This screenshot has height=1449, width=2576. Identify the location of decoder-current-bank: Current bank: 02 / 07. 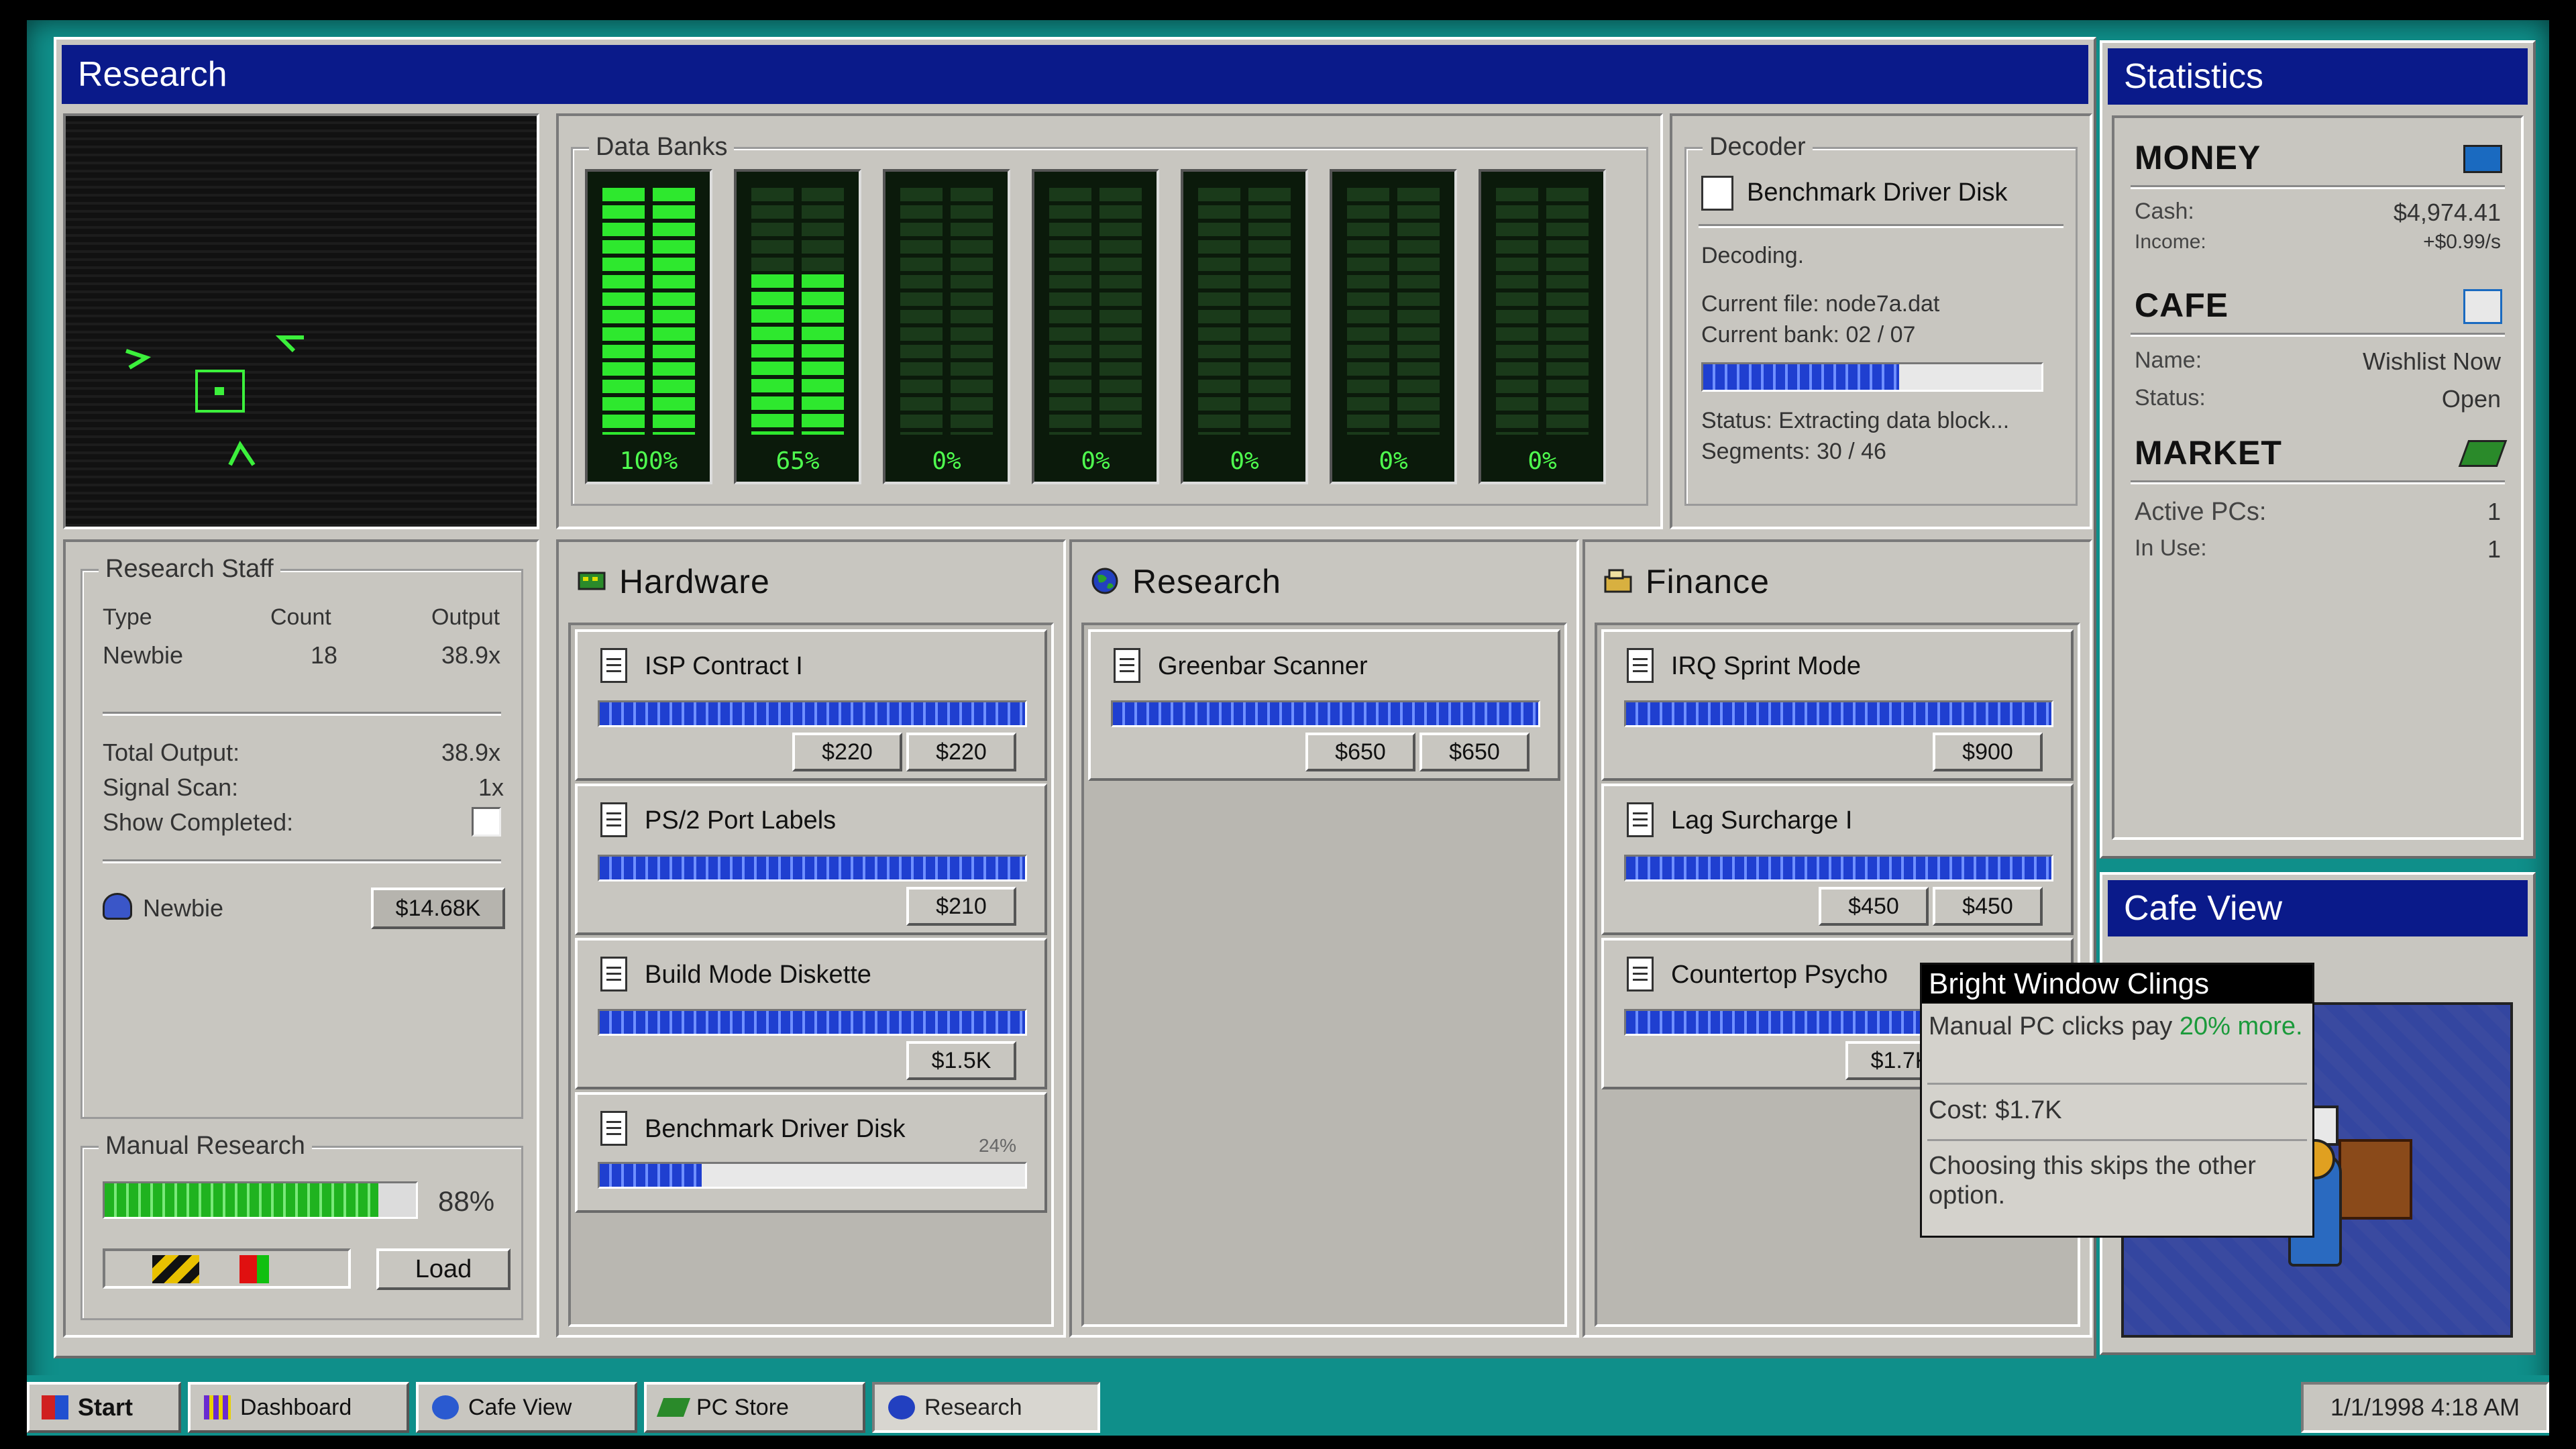
(1808, 334).